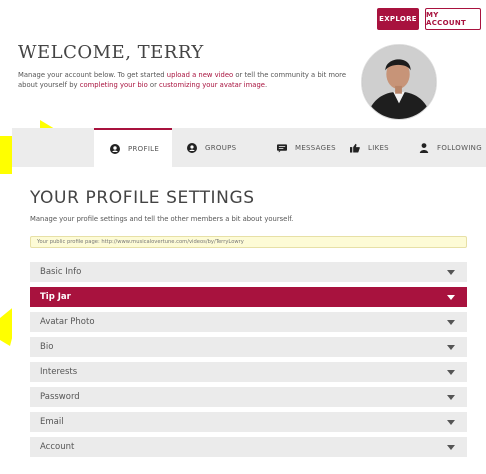  Describe the element at coordinates (248, 347) in the screenshot. I see `section-bio: Bio` at that location.